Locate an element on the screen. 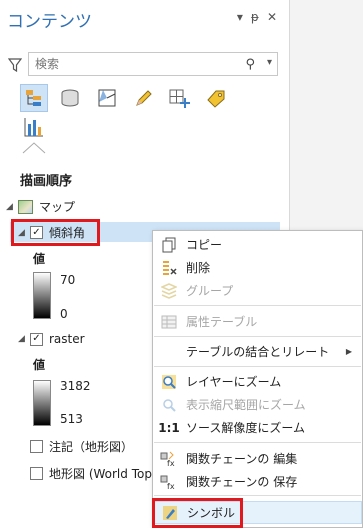 This screenshot has width=363, height=528. map-icon is located at coordinates (25, 206).